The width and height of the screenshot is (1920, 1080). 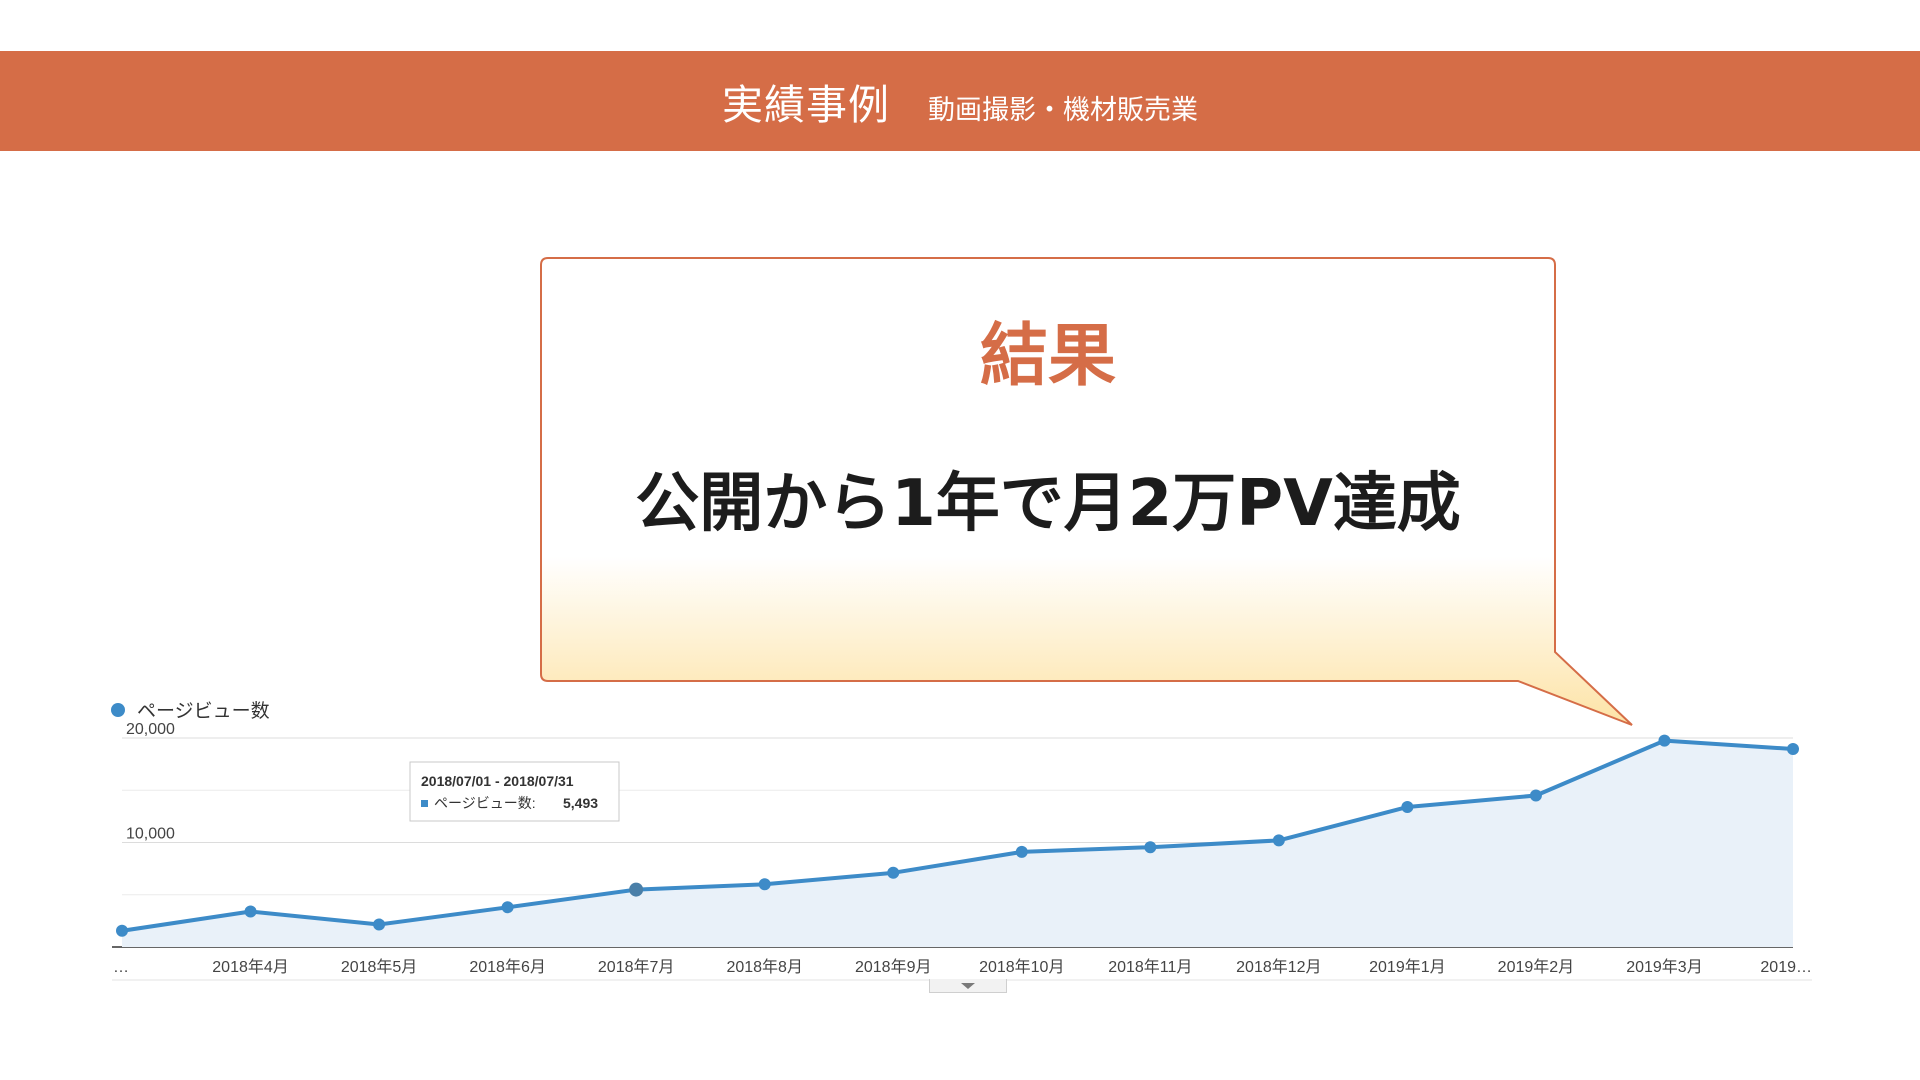 What do you see at coordinates (1047, 356) in the screenshot?
I see `result-label: 結果` at bounding box center [1047, 356].